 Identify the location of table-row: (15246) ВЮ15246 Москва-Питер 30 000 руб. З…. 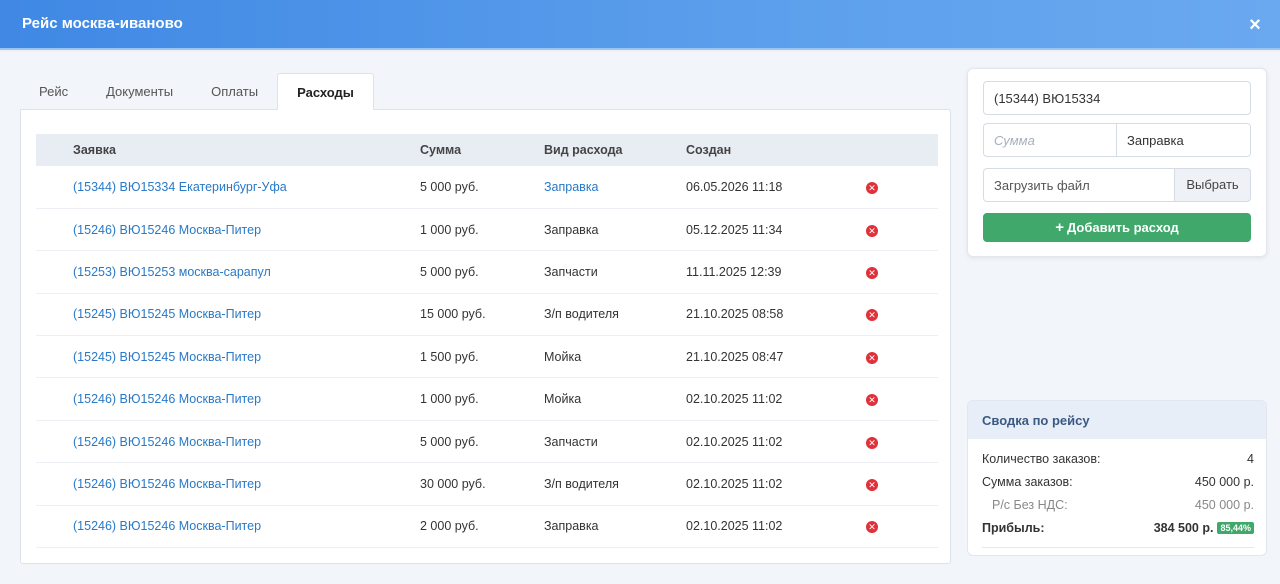
(487, 484).